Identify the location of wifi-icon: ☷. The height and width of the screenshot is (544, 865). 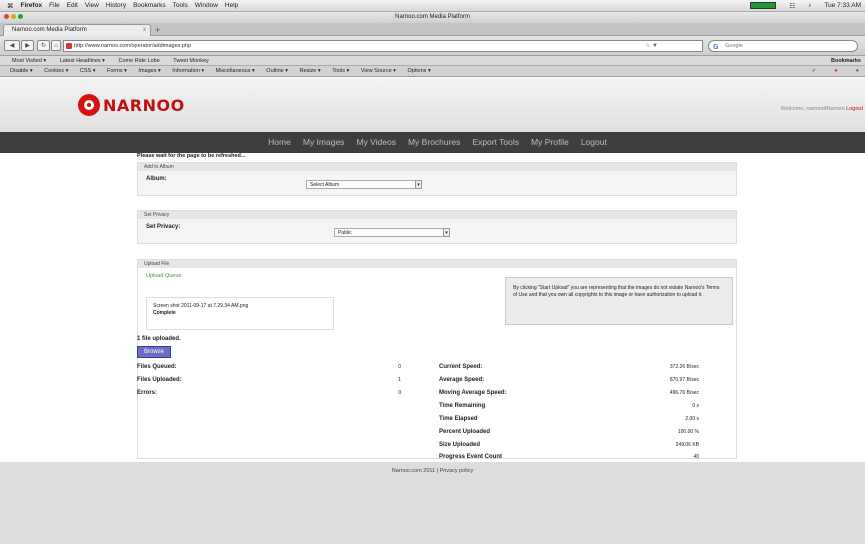
(792, 6).